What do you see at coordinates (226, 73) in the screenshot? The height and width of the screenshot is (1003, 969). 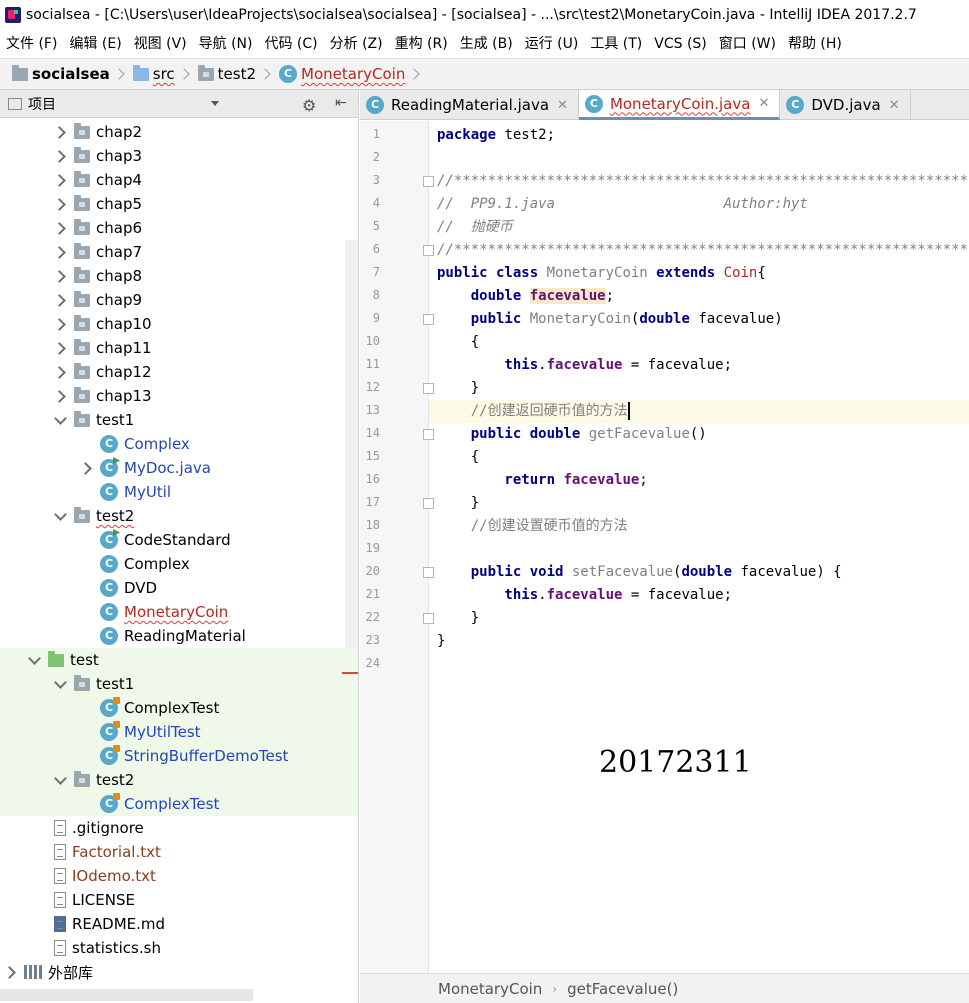 I see `nav-package: test2` at bounding box center [226, 73].